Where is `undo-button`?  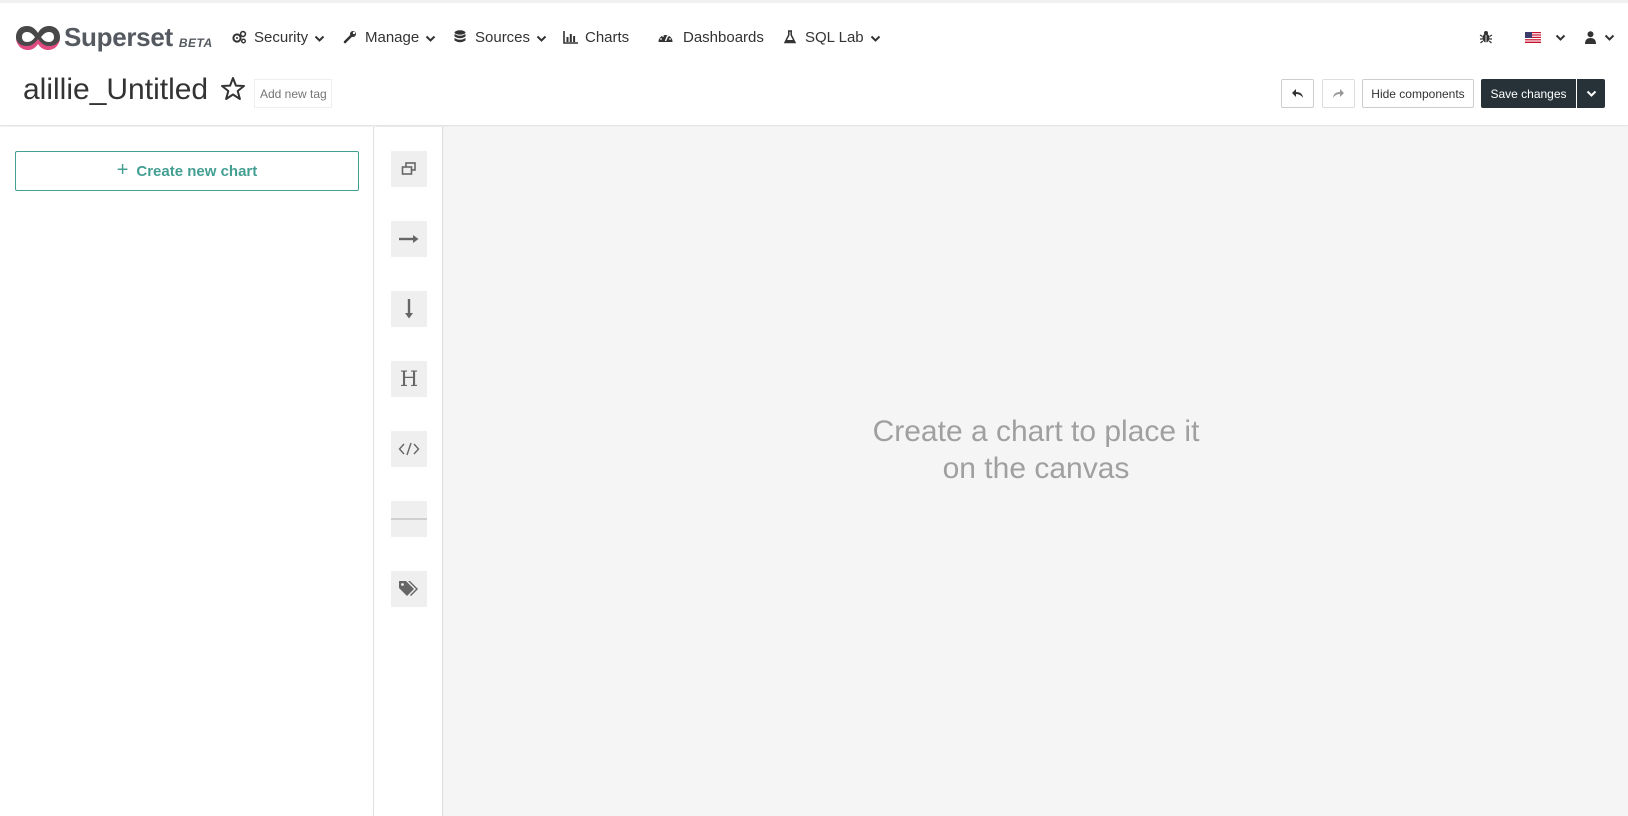
undo-button is located at coordinates (1297, 93).